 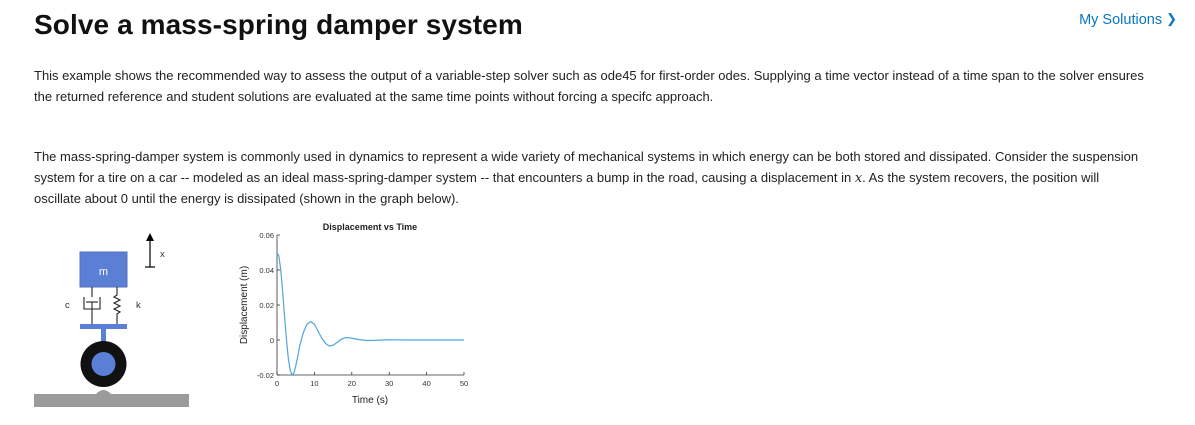 What do you see at coordinates (150, 250) in the screenshot?
I see `displacement-arrow` at bounding box center [150, 250].